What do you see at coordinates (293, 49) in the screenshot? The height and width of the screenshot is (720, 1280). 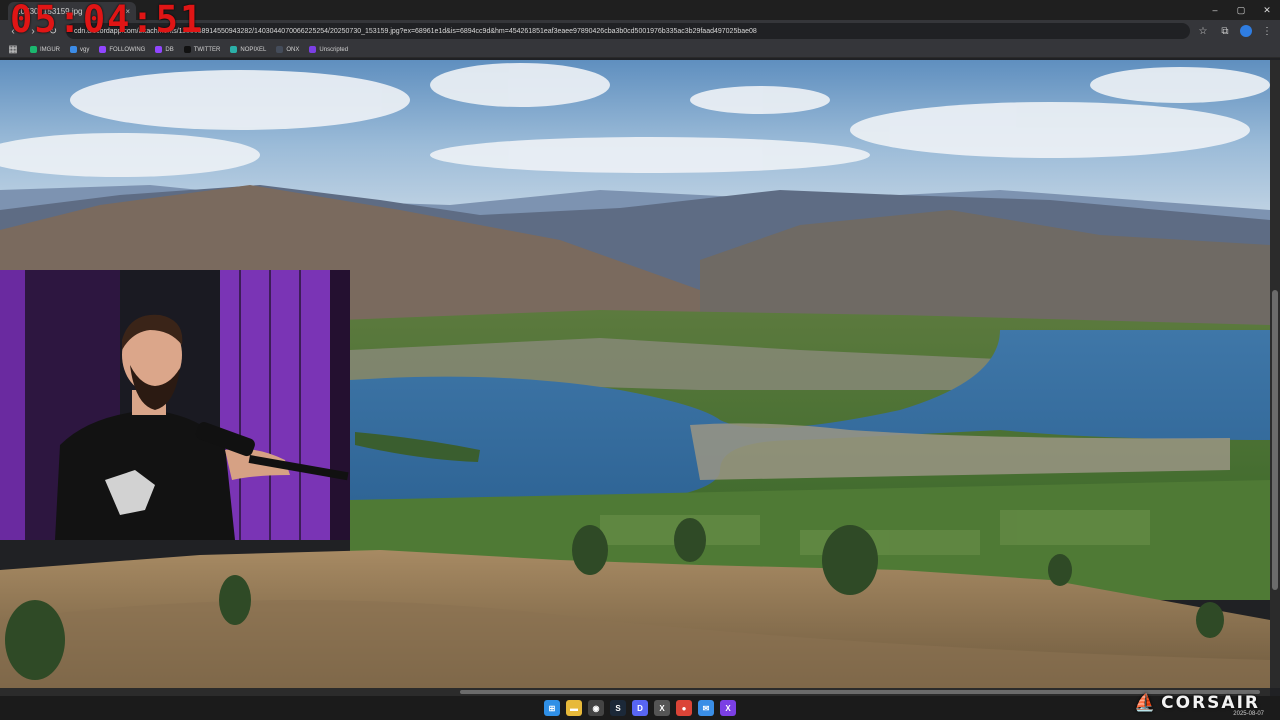 I see `bookmark-label: ONX` at bounding box center [293, 49].